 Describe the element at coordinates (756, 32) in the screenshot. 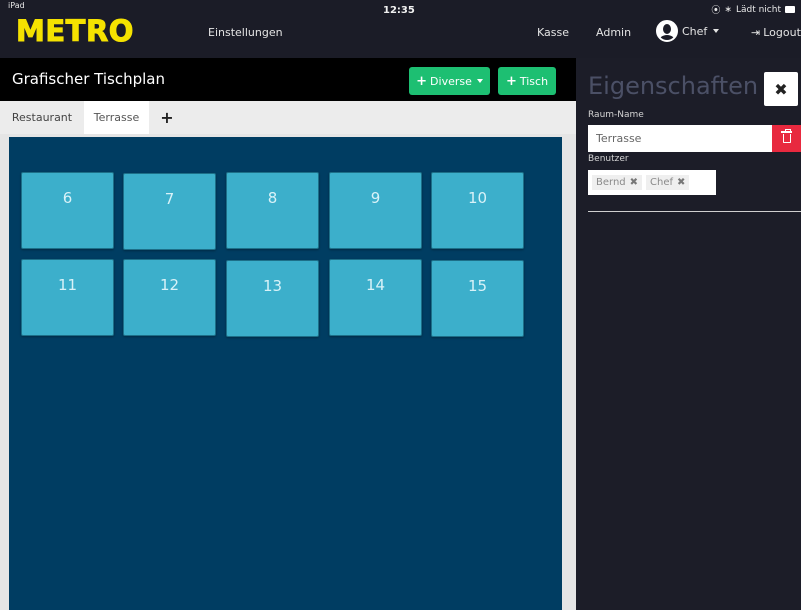

I see `logout-icon: ⇥` at that location.